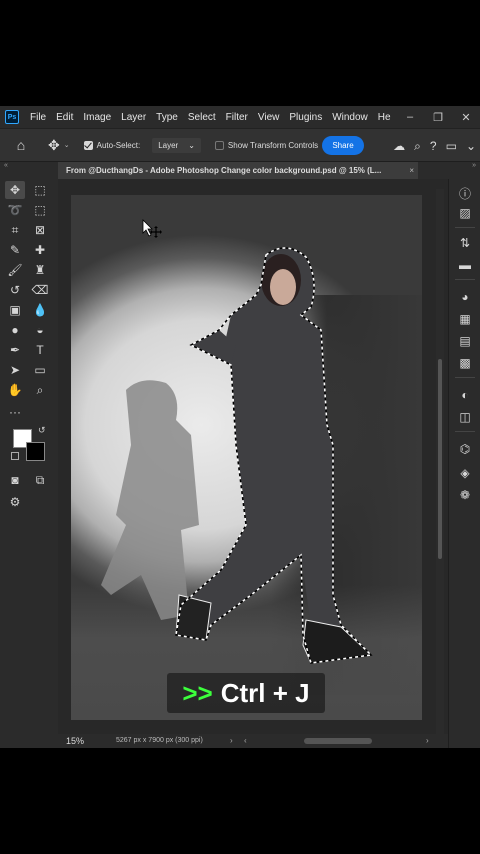 The width and height of the screenshot is (480, 854). Describe the element at coordinates (75, 741) in the screenshot. I see `zoom-level: 15%` at that location.